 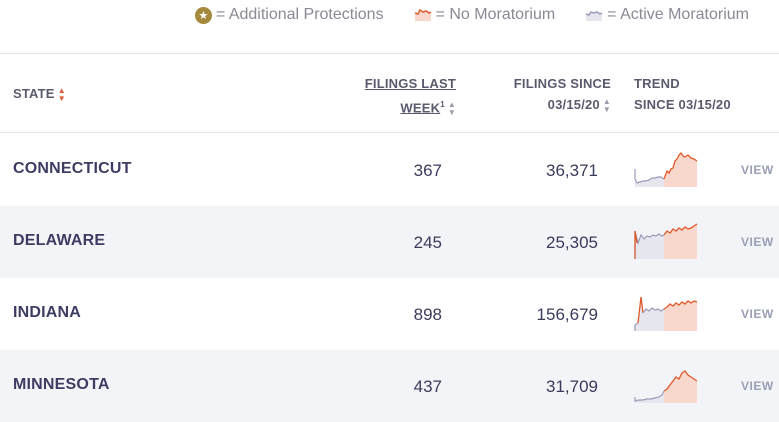 What do you see at coordinates (203, 15) in the screenshot?
I see `star-icon: ★` at bounding box center [203, 15].